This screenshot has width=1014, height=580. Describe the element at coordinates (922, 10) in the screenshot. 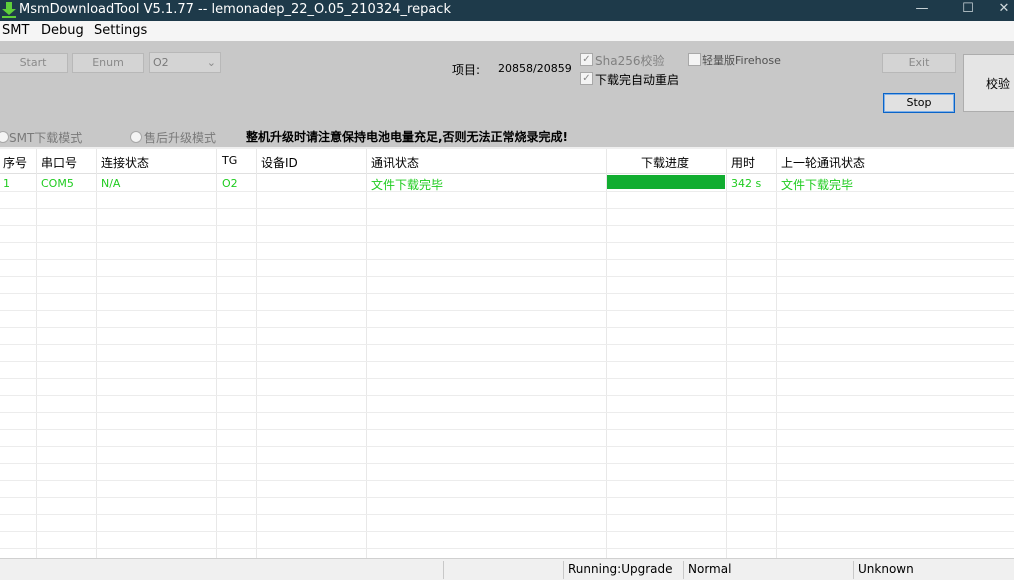

I see `minimize-button: —` at that location.